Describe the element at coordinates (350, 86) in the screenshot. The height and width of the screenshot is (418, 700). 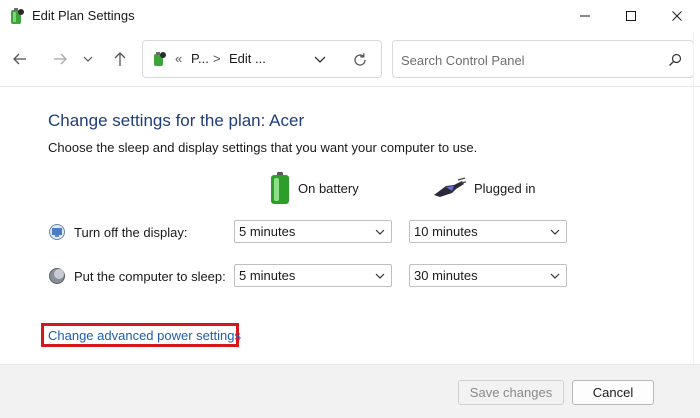
I see `navbar-divider` at that location.